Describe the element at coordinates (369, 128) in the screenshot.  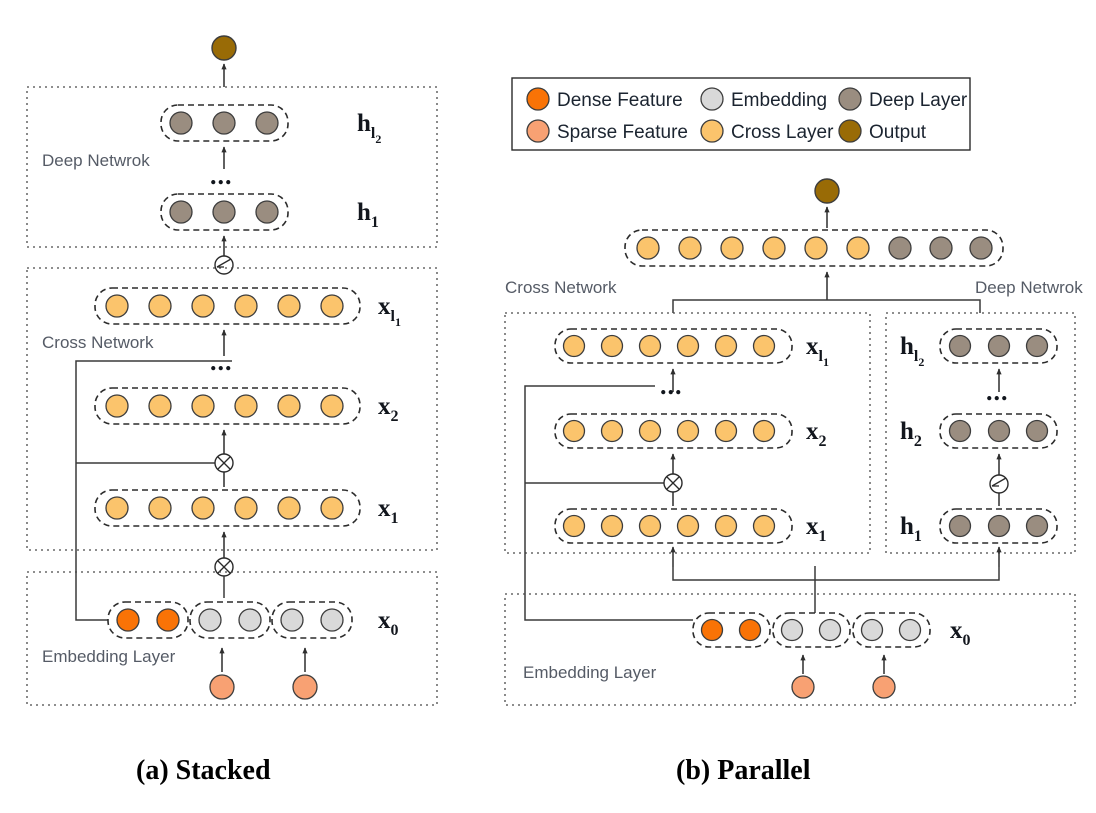
I see `stacked-row-label-h-l2: hl2` at that location.